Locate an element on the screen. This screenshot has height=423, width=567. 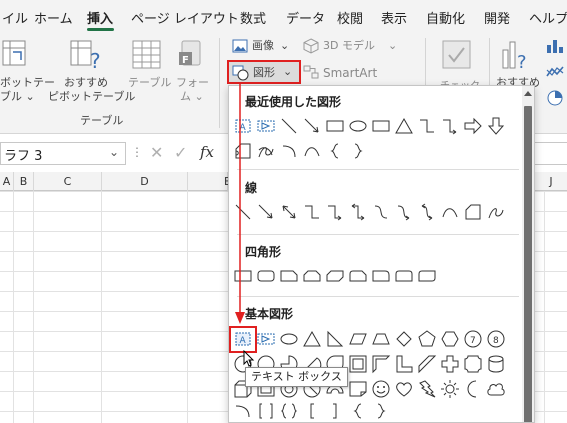
scroll-up-icon is located at coordinates (528, 94).